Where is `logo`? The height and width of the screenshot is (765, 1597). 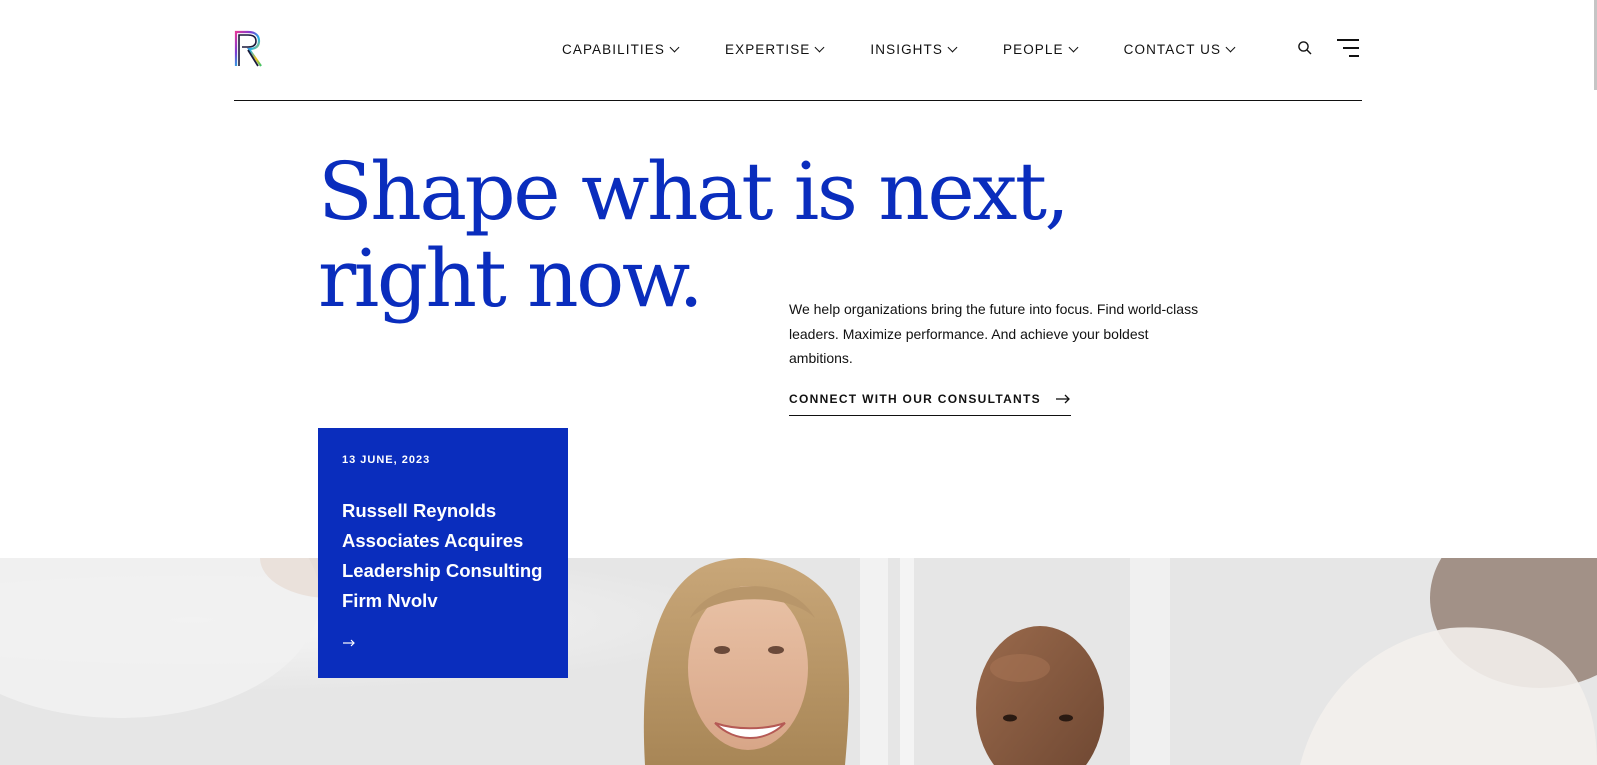
logo is located at coordinates (249, 48).